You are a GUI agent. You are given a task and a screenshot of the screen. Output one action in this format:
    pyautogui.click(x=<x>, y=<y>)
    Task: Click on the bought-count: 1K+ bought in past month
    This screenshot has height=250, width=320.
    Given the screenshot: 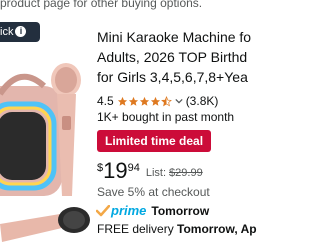 What is the action you would take?
    pyautogui.click(x=166, y=117)
    